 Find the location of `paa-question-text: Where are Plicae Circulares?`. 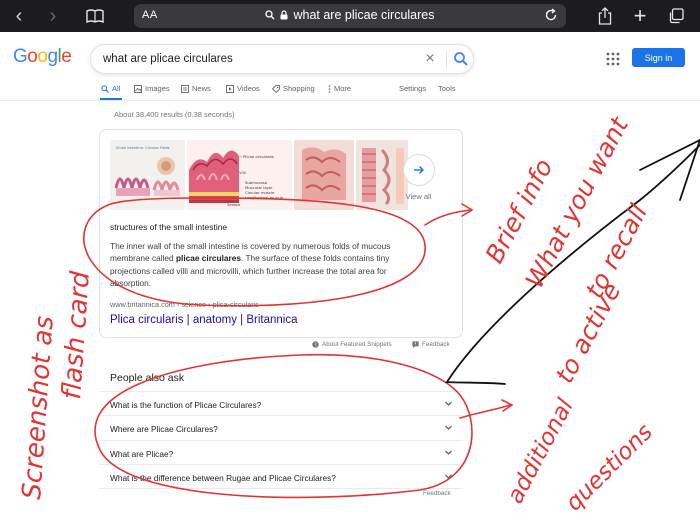

paa-question-text: Where are Plicae Circulares? is located at coordinates (164, 429).